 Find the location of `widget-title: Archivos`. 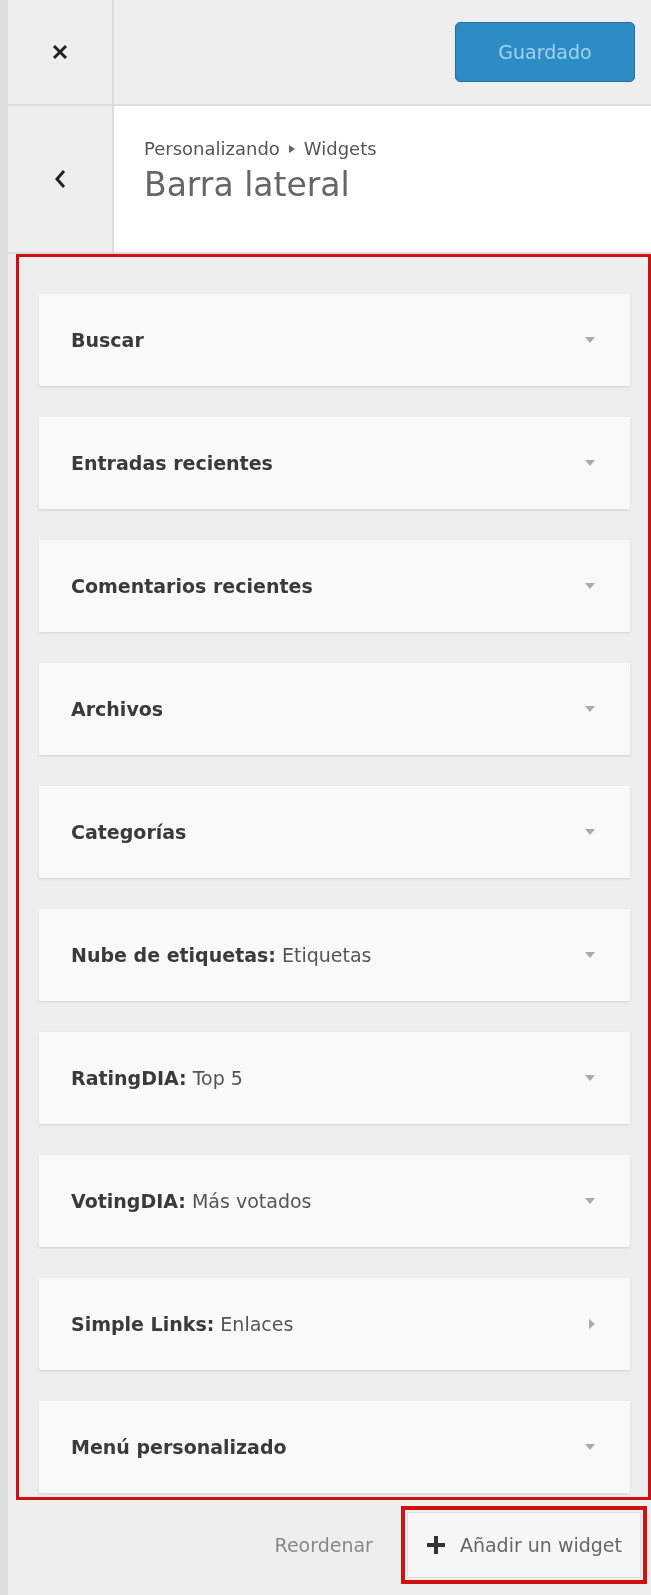

widget-title: Archivos is located at coordinates (117, 709).